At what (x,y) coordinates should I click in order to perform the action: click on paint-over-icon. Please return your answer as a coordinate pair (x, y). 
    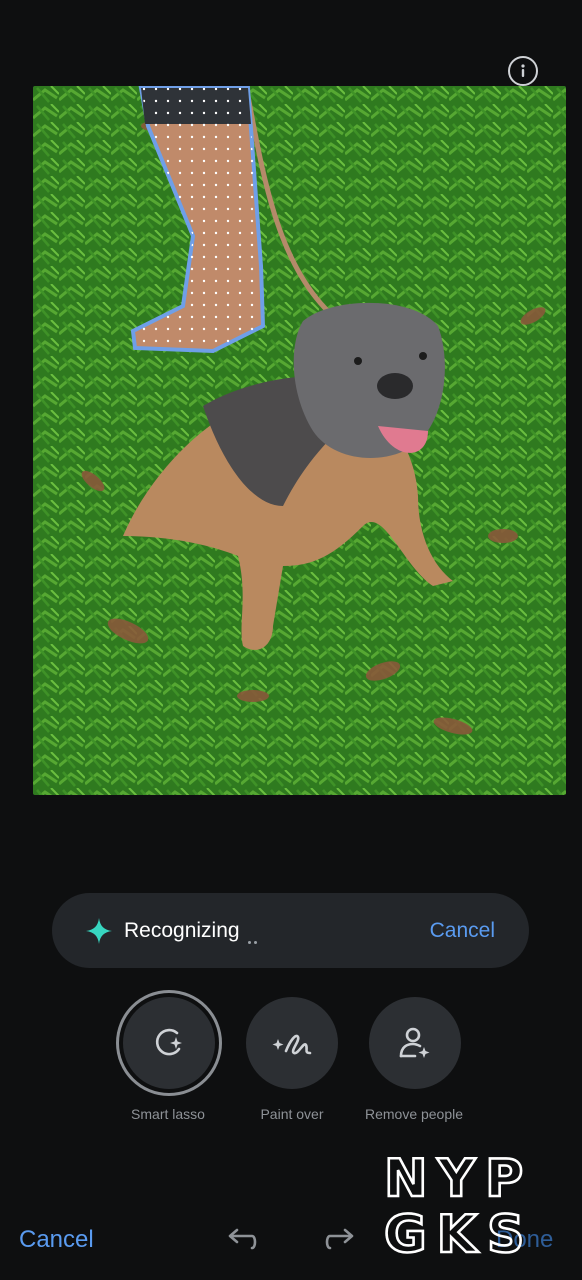
    Looking at the image, I should click on (292, 1044).